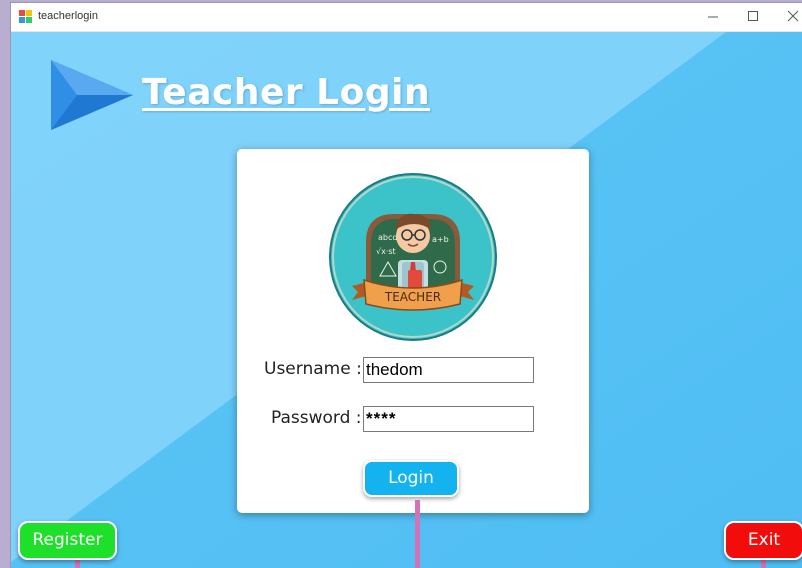 This screenshot has height=568, width=802. Describe the element at coordinates (316, 418) in the screenshot. I see `password-label: Password :` at that location.